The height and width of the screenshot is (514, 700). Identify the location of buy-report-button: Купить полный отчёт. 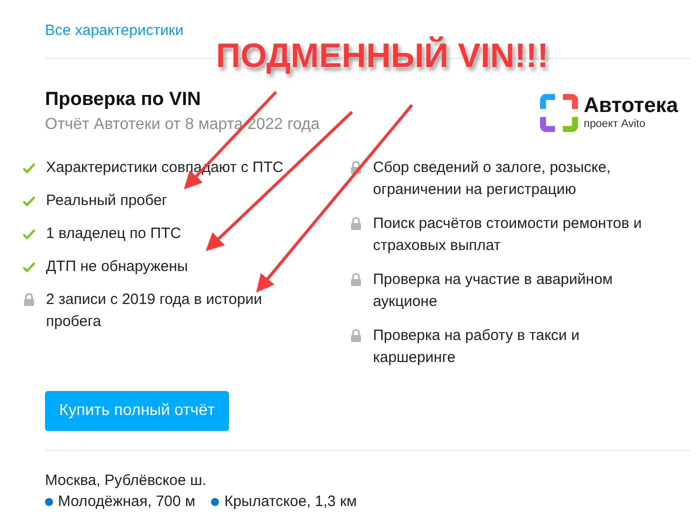
(137, 411).